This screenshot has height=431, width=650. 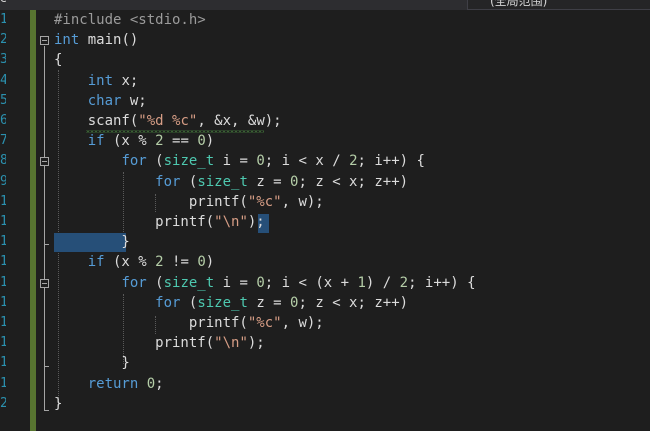 What do you see at coordinates (3, 322) in the screenshot?
I see `line-number: 16` at bounding box center [3, 322].